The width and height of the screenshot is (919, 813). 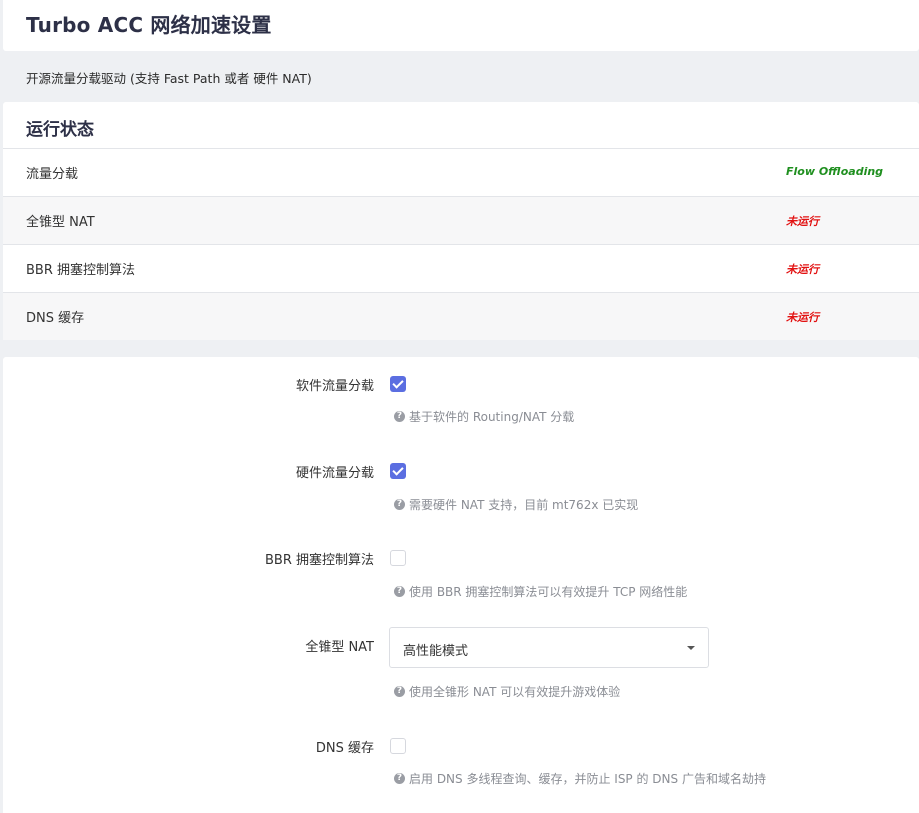 I want to click on hw-offload-checkbox, so click(x=398, y=471).